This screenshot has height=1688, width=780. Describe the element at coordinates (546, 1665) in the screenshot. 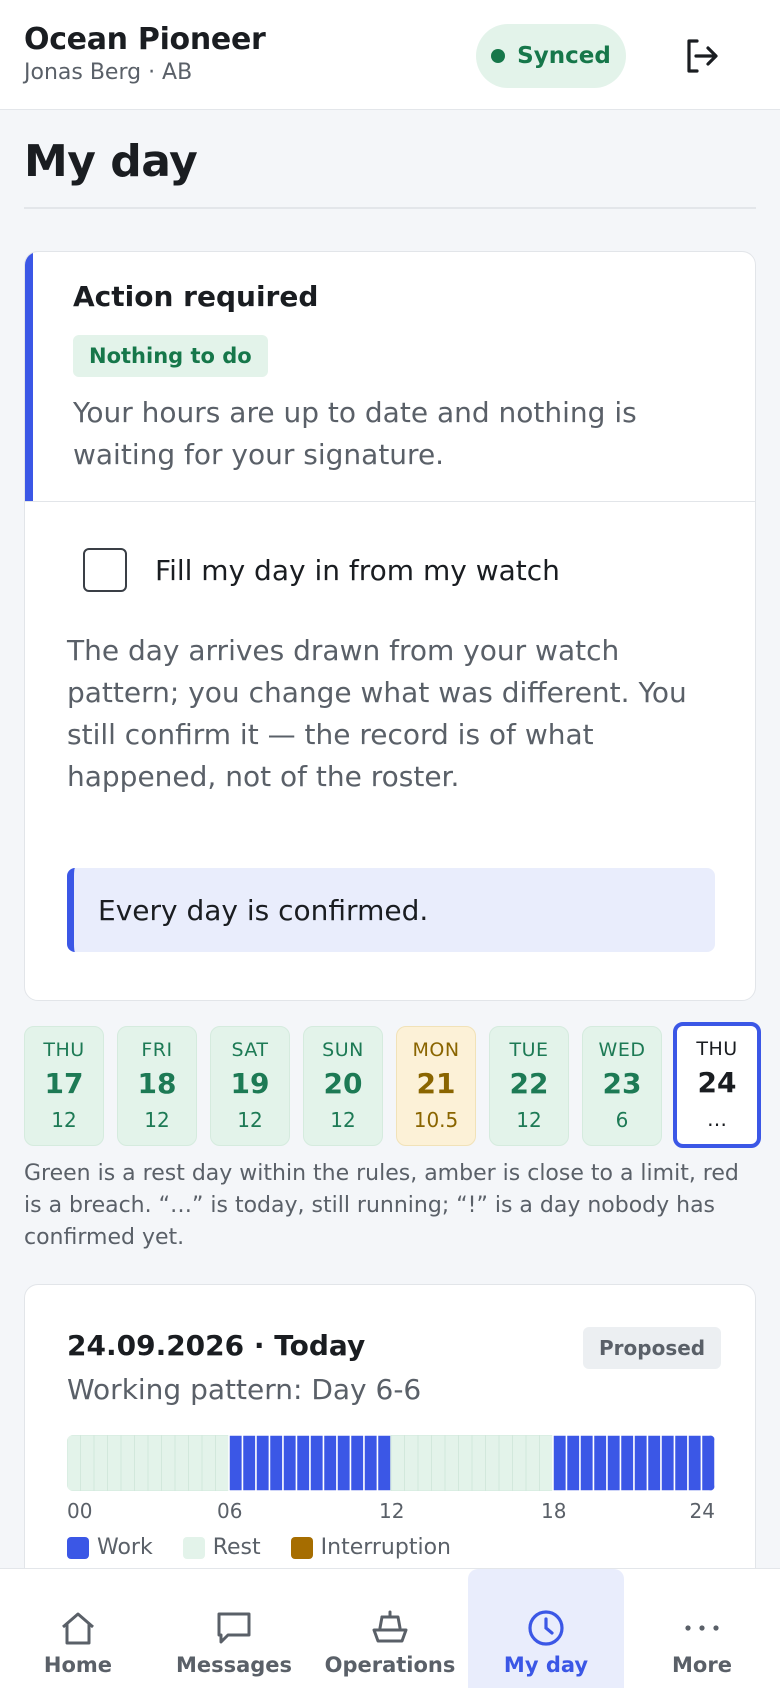

I see `nav-label: My day` at that location.